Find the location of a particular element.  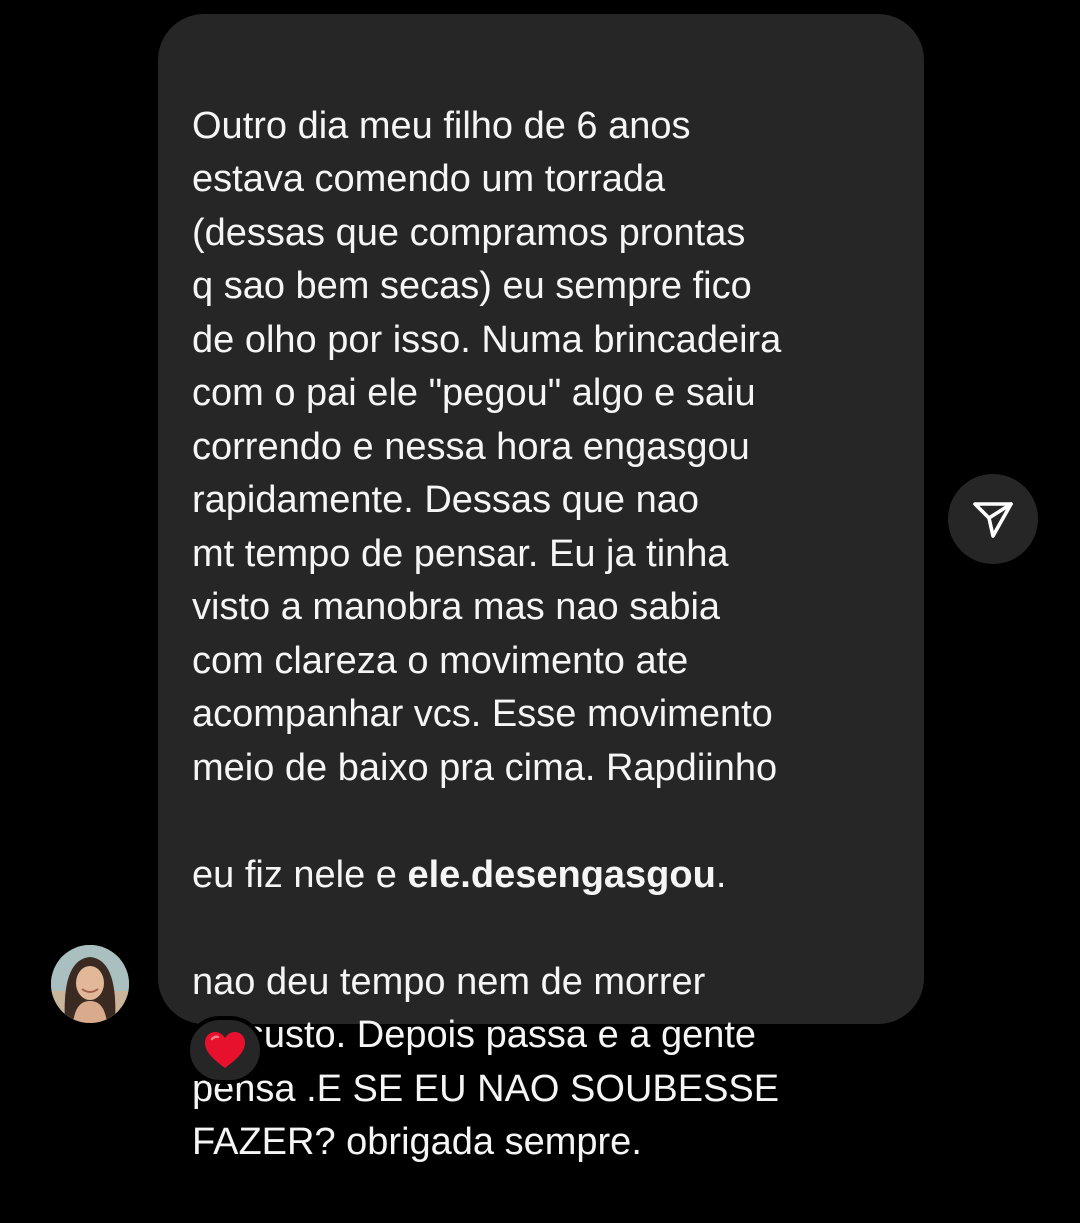

heart-reaction is located at coordinates (225, 1050).